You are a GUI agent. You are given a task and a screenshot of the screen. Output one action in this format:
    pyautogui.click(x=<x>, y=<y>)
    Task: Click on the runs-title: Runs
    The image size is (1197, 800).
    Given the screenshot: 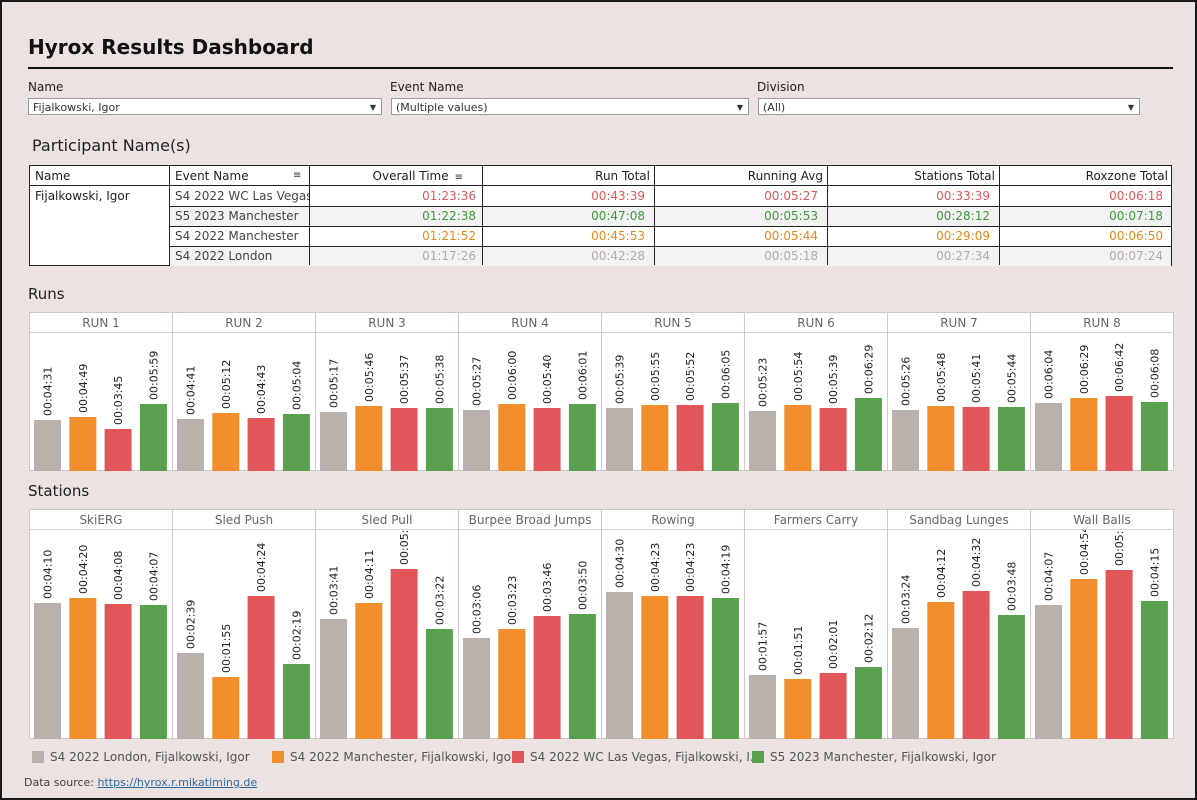 What is the action you would take?
    pyautogui.click(x=46, y=294)
    